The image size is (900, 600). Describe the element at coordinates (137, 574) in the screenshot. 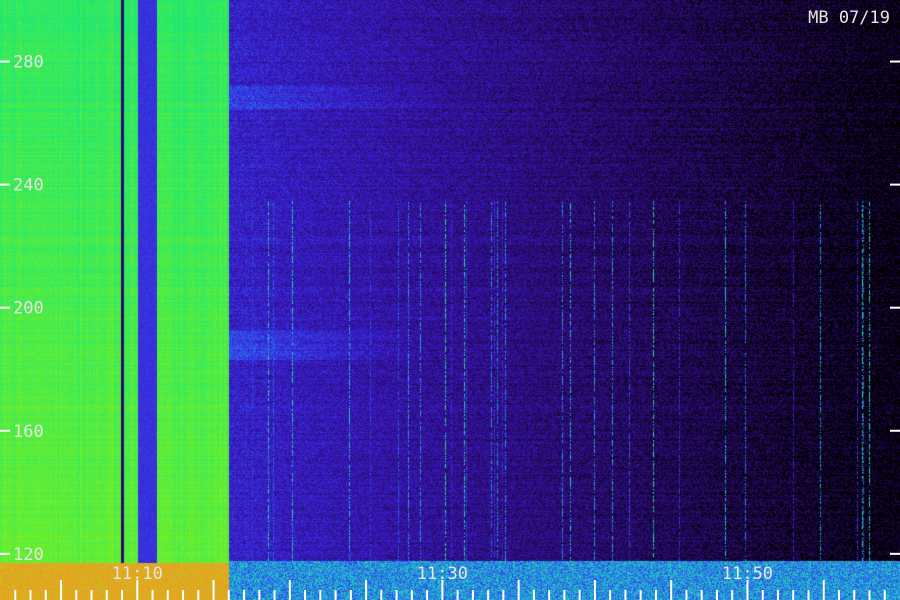

I see `x-tick-label: 11:10` at that location.